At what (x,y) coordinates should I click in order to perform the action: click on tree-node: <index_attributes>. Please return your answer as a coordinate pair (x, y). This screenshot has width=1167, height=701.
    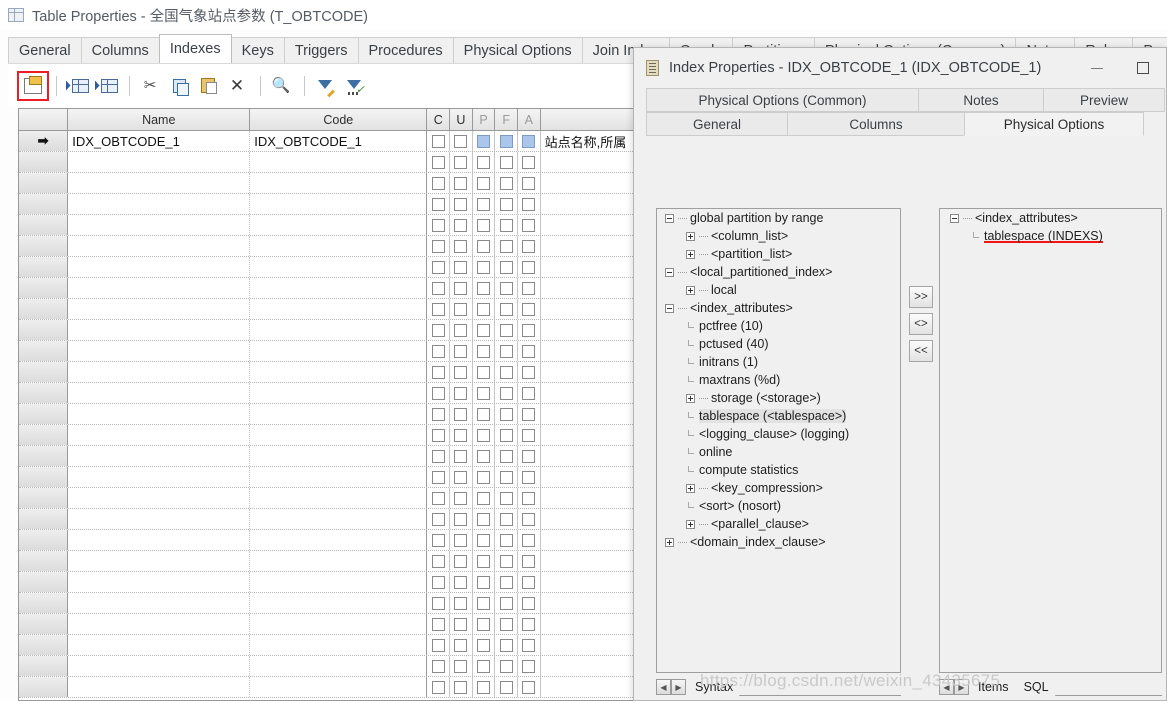
    Looking at the image, I should click on (778, 308).